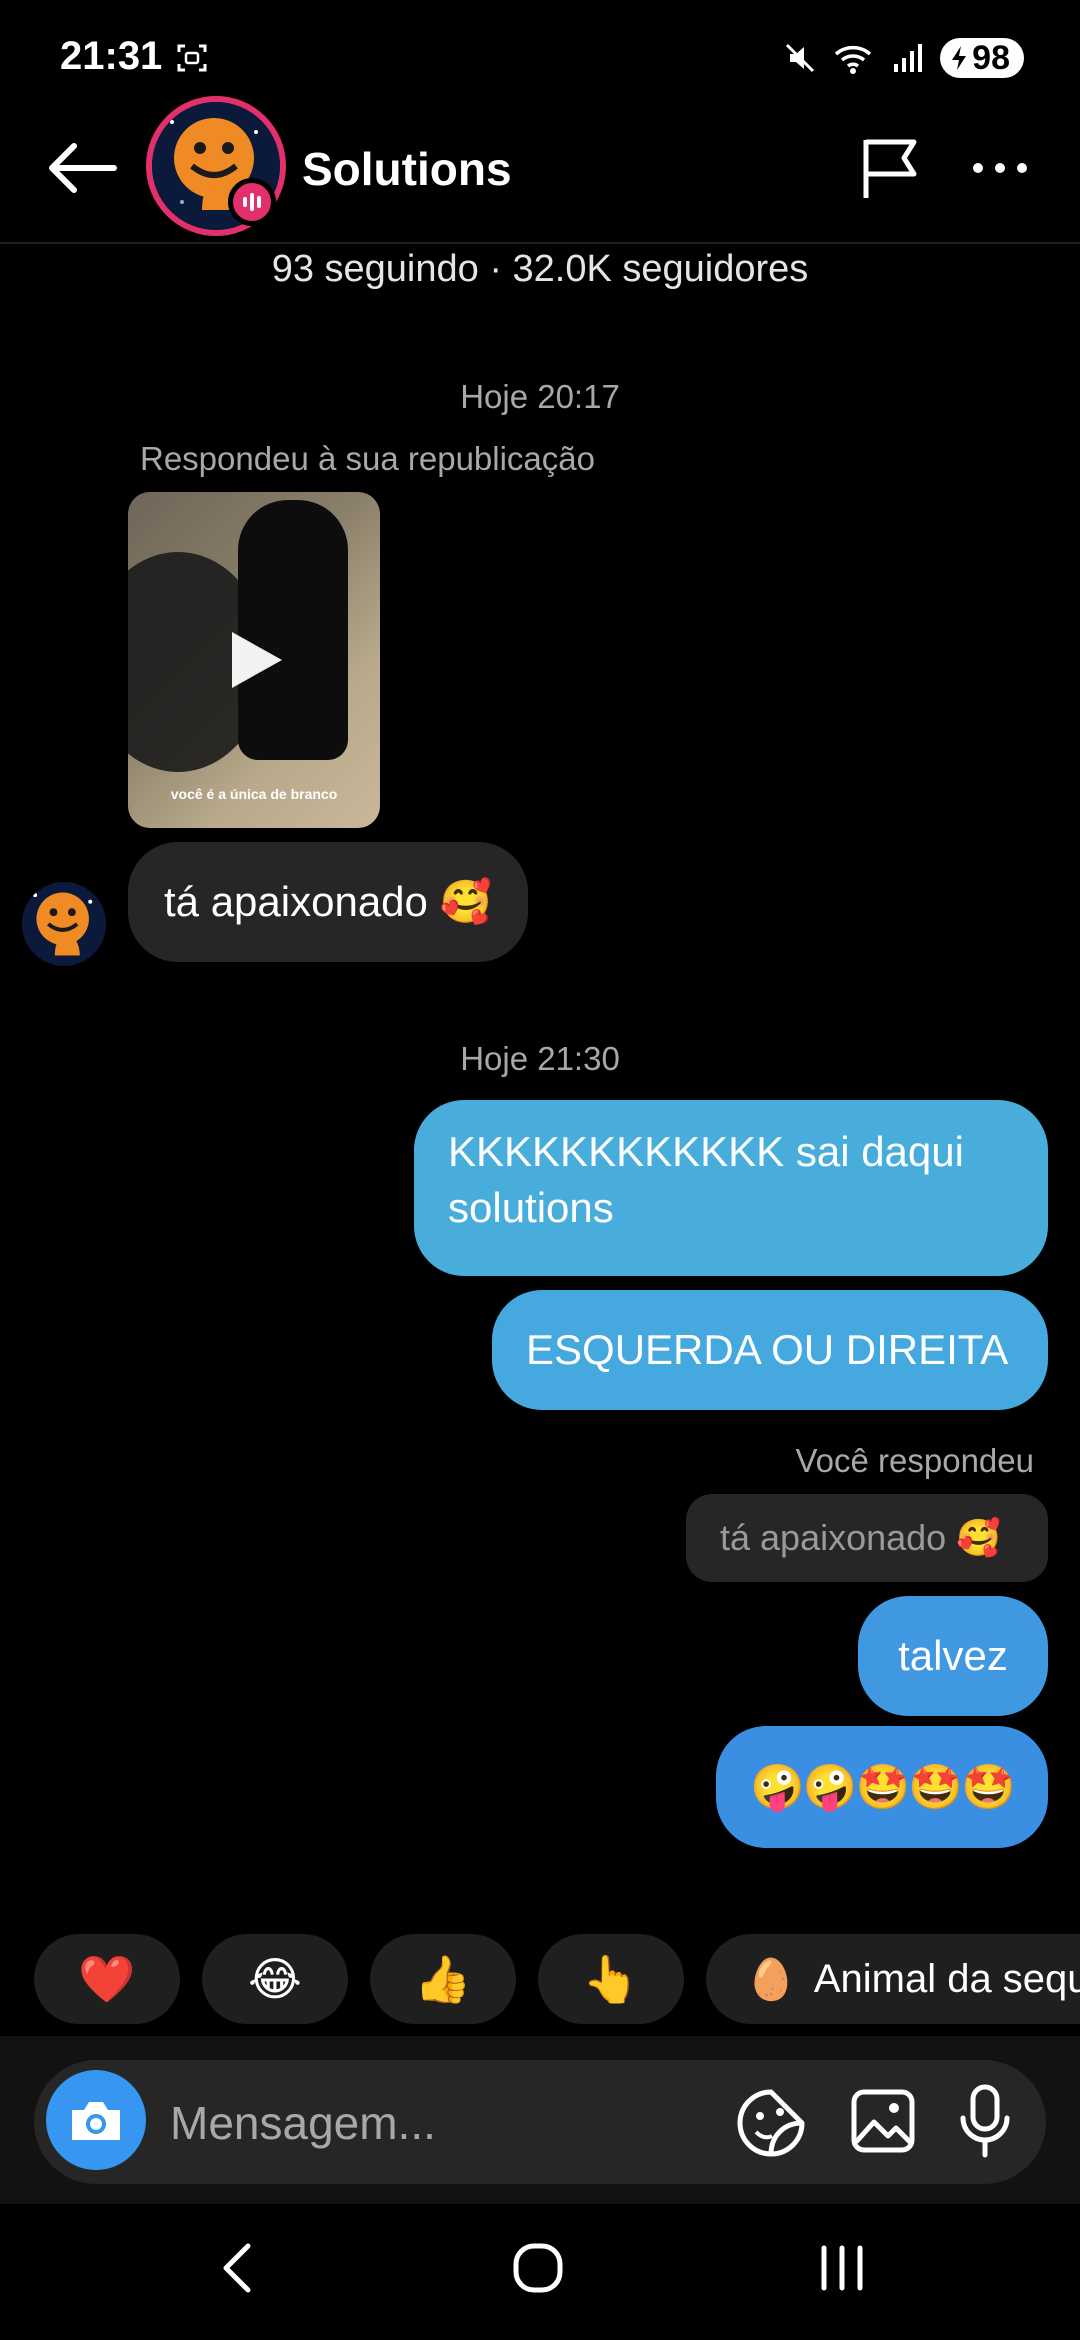  I want to click on mute-icon, so click(800, 58).